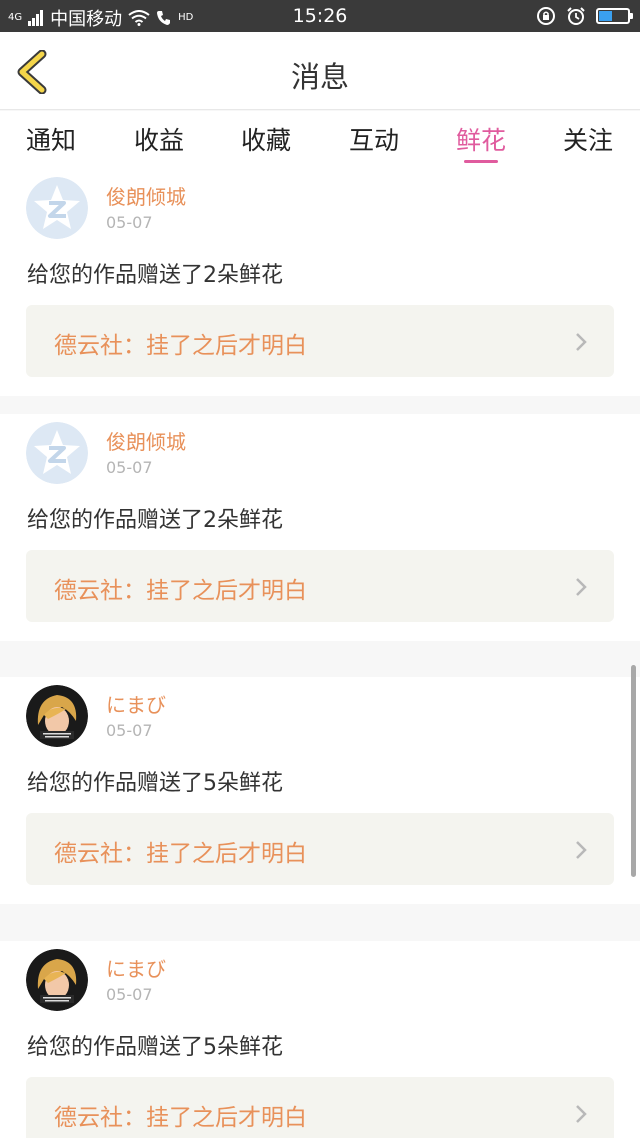 The image size is (640, 1138). I want to click on tab-follow: 关注, so click(588, 139).